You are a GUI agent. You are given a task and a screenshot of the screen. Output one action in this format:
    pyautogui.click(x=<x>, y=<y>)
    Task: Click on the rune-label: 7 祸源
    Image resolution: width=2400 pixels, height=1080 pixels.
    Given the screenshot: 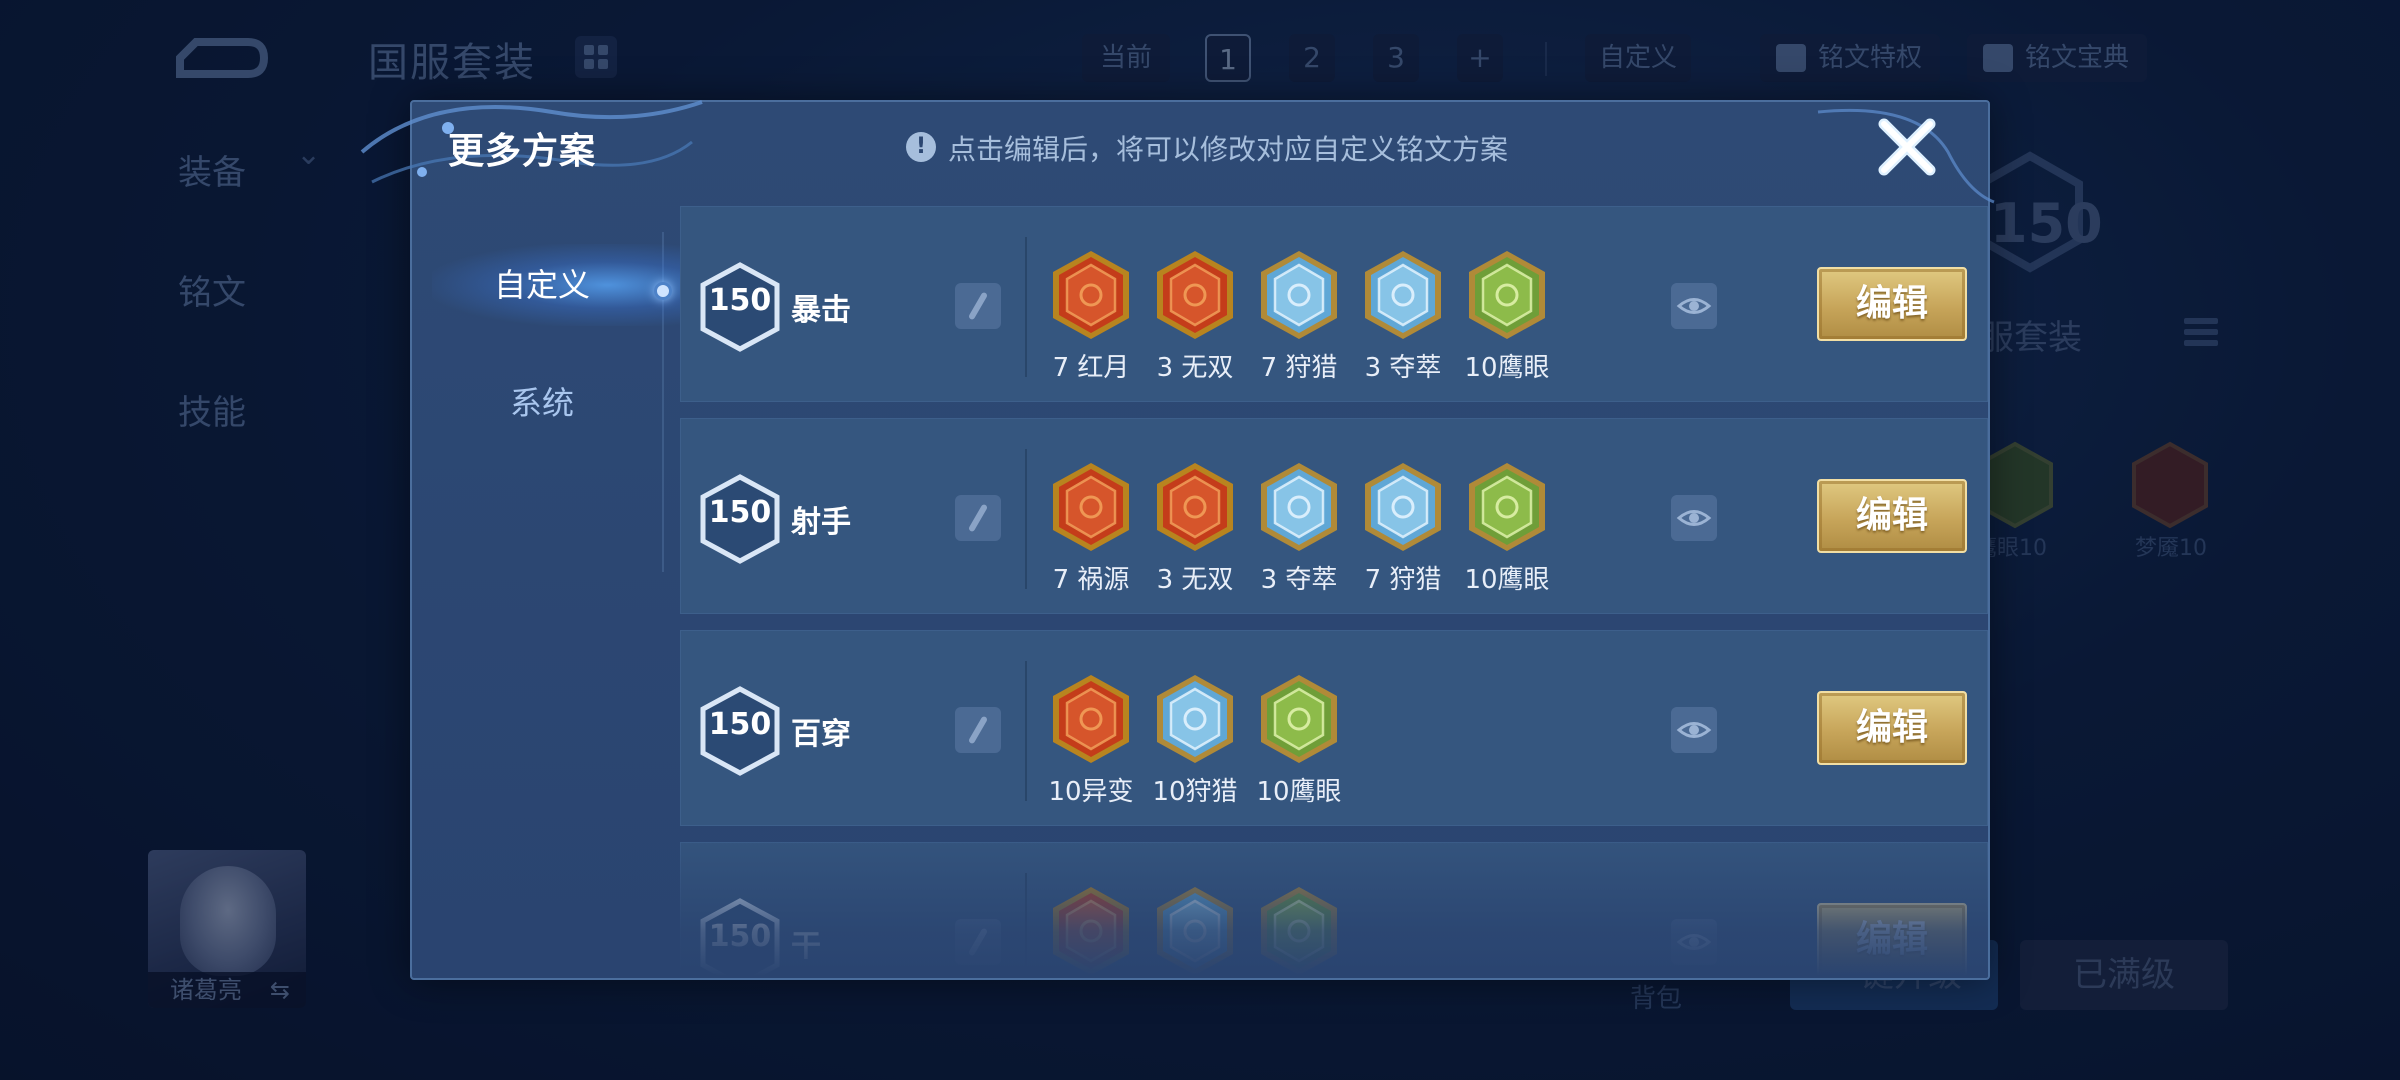 What is the action you would take?
    pyautogui.click(x=1091, y=580)
    